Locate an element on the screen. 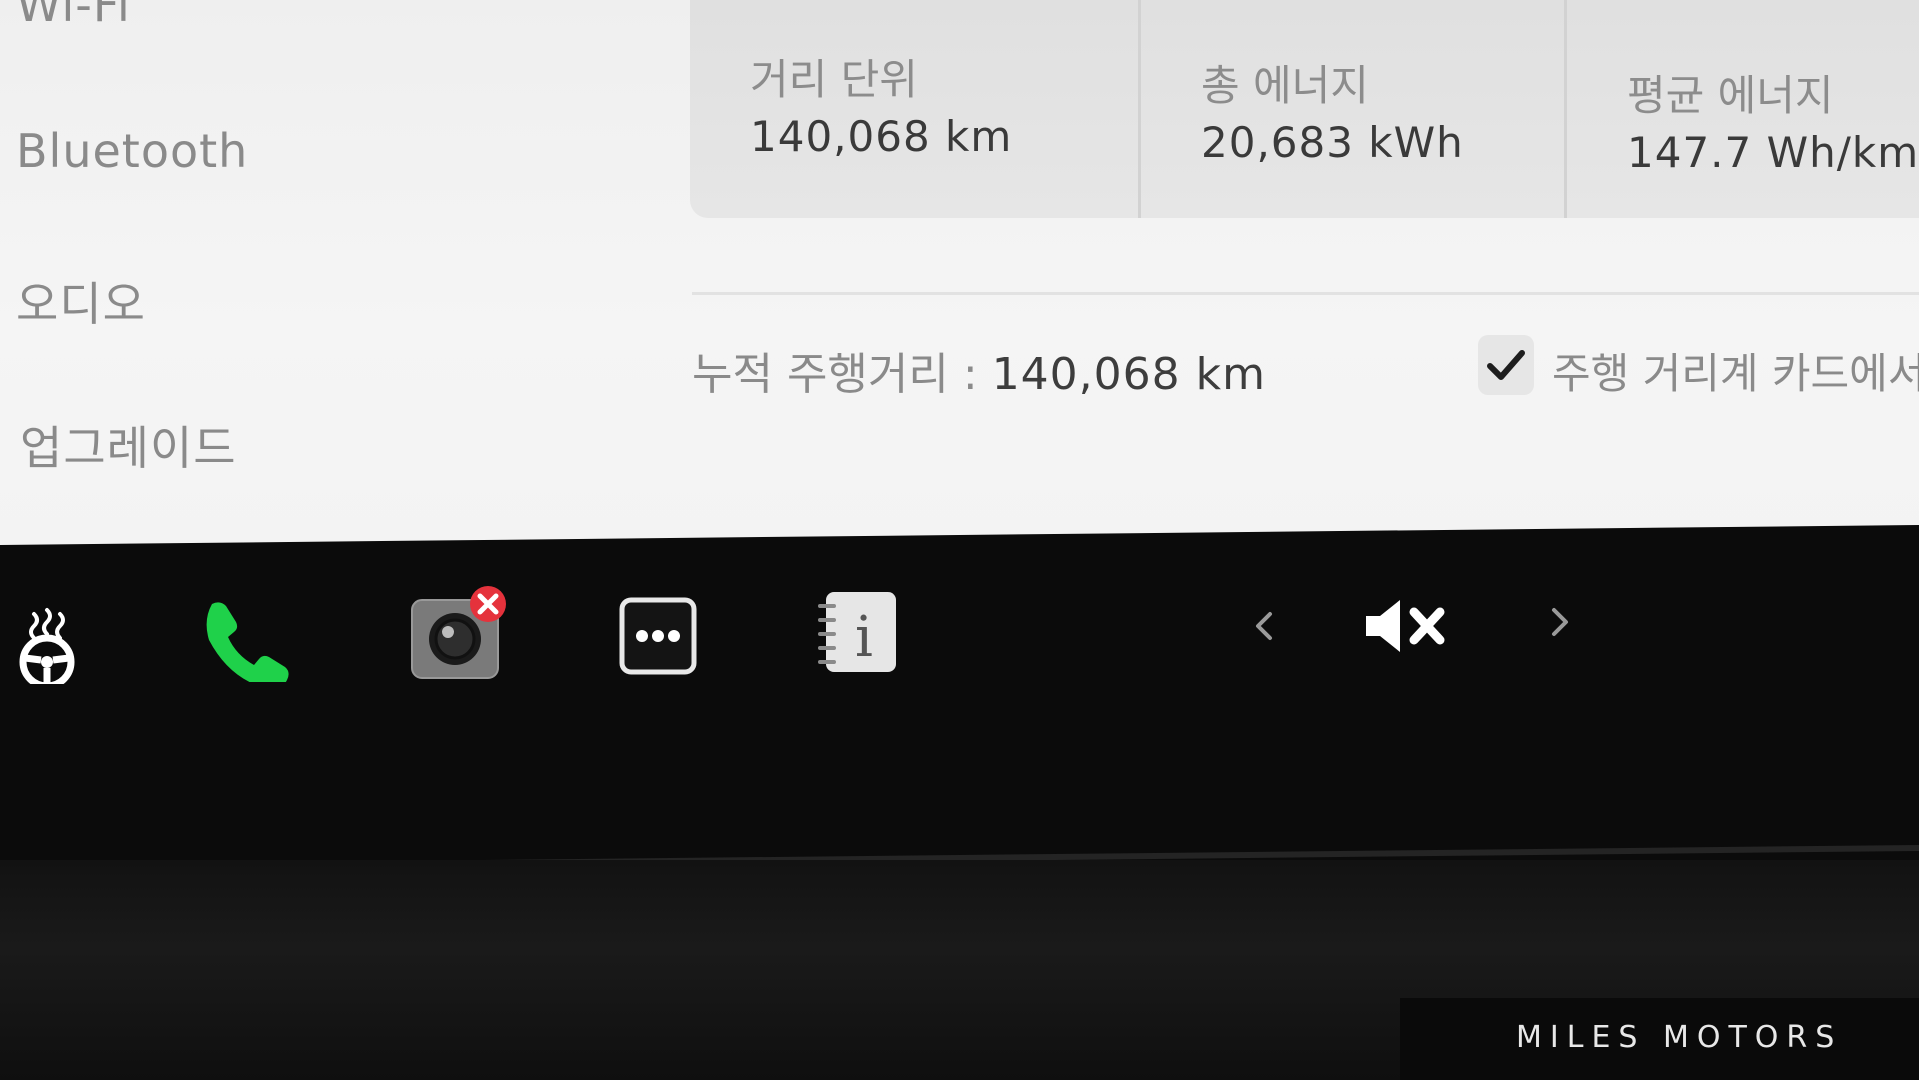 This screenshot has height=1080, width=1919. trip-card-label: 주행 거리계 카드에서 표 is located at coordinates (1735, 373).